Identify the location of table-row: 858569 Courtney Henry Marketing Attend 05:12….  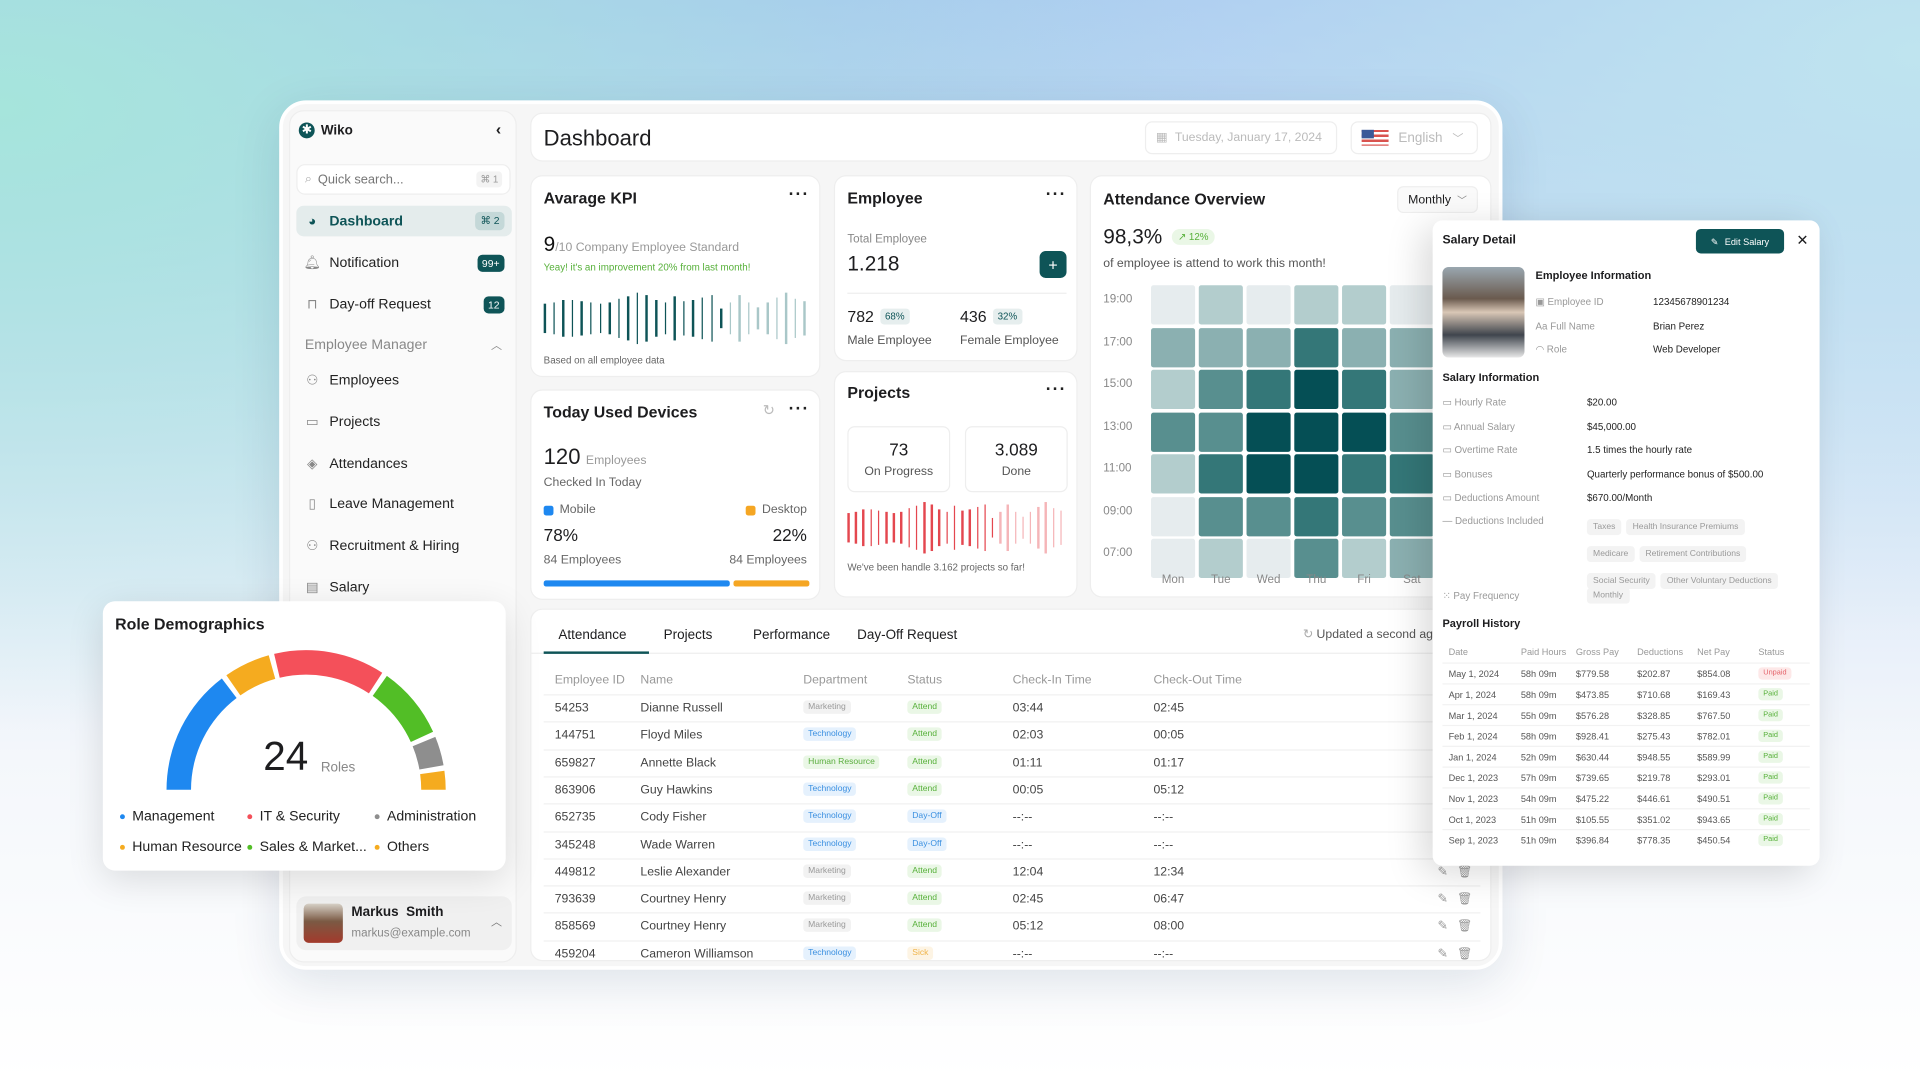
(1012, 926).